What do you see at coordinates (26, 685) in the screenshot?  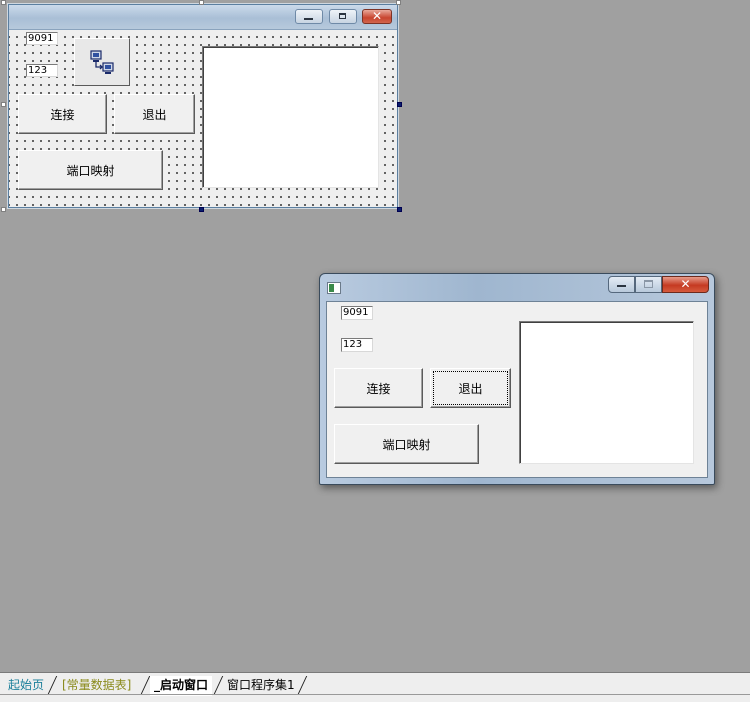 I see `tab-start-page: 起始页` at bounding box center [26, 685].